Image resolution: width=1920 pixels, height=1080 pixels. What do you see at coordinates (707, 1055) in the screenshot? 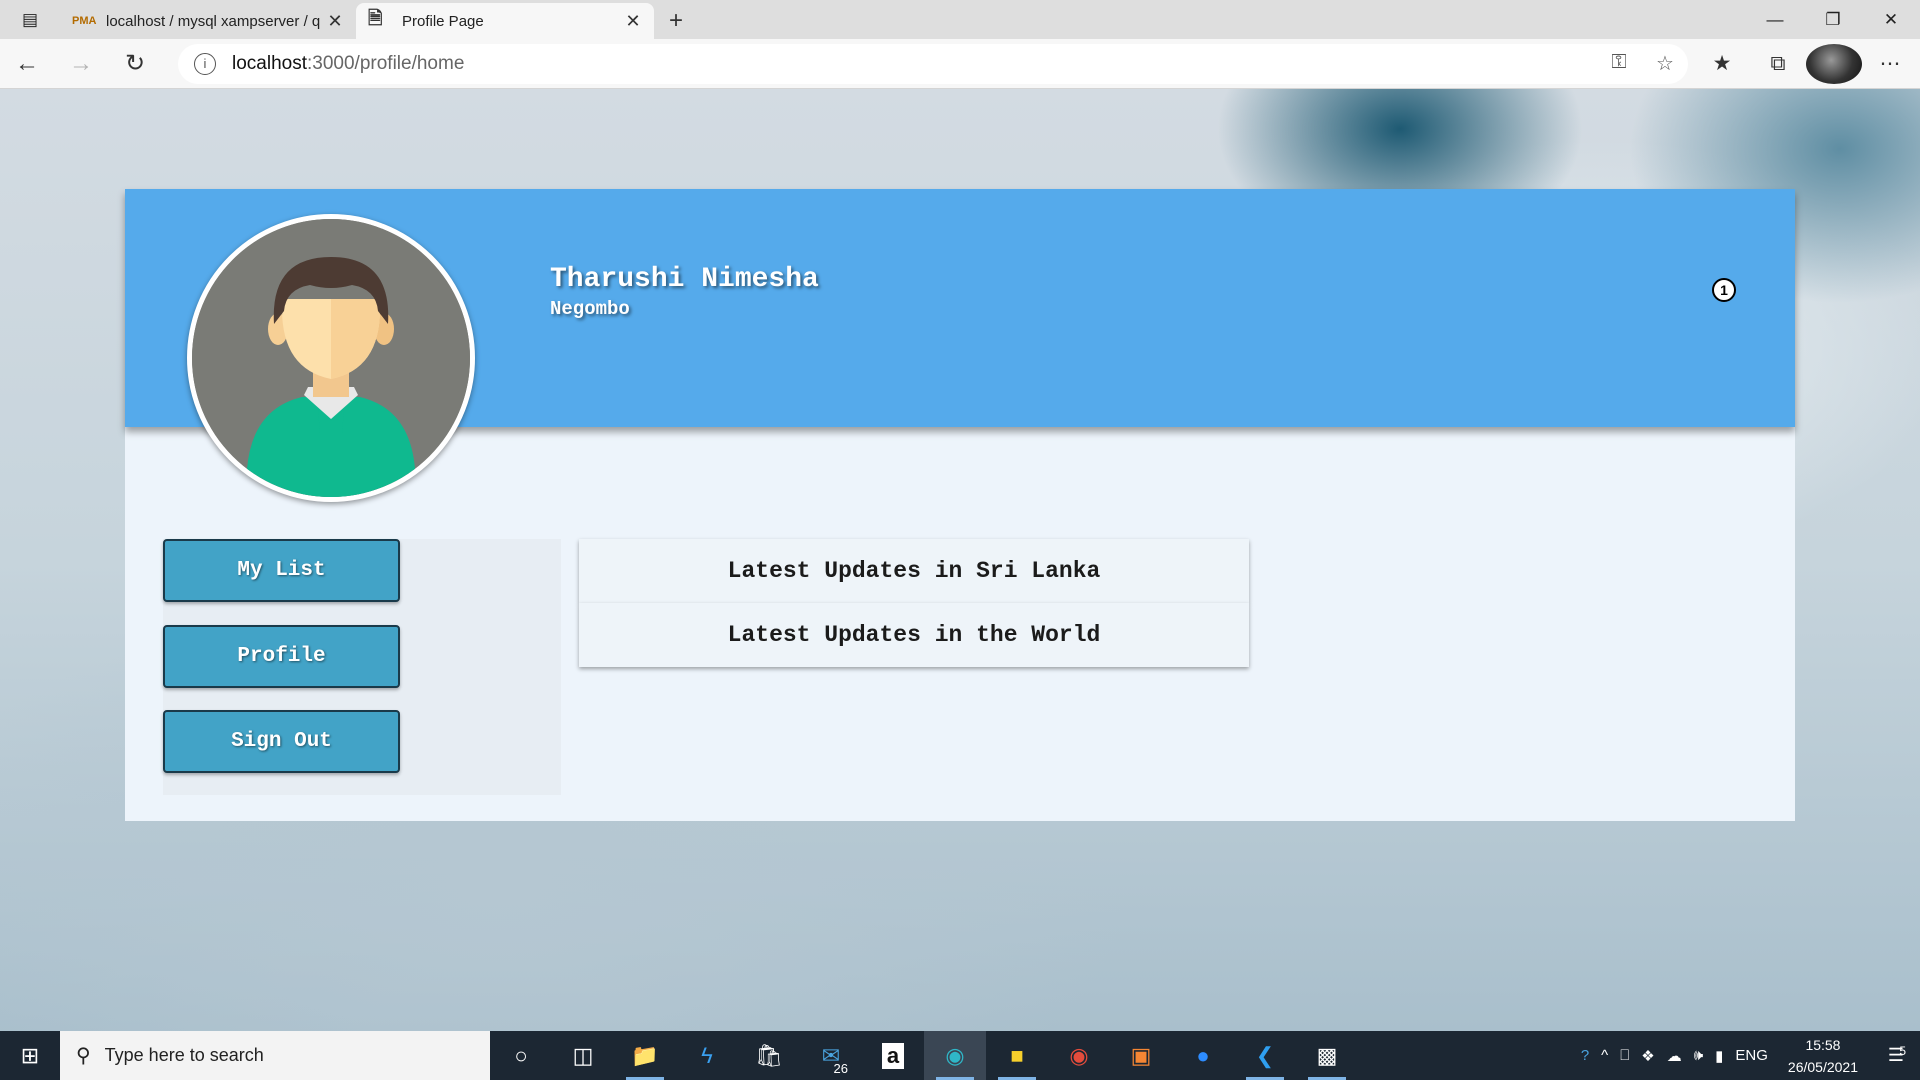
I see `azure-data-studio-icon: ϟ` at bounding box center [707, 1055].